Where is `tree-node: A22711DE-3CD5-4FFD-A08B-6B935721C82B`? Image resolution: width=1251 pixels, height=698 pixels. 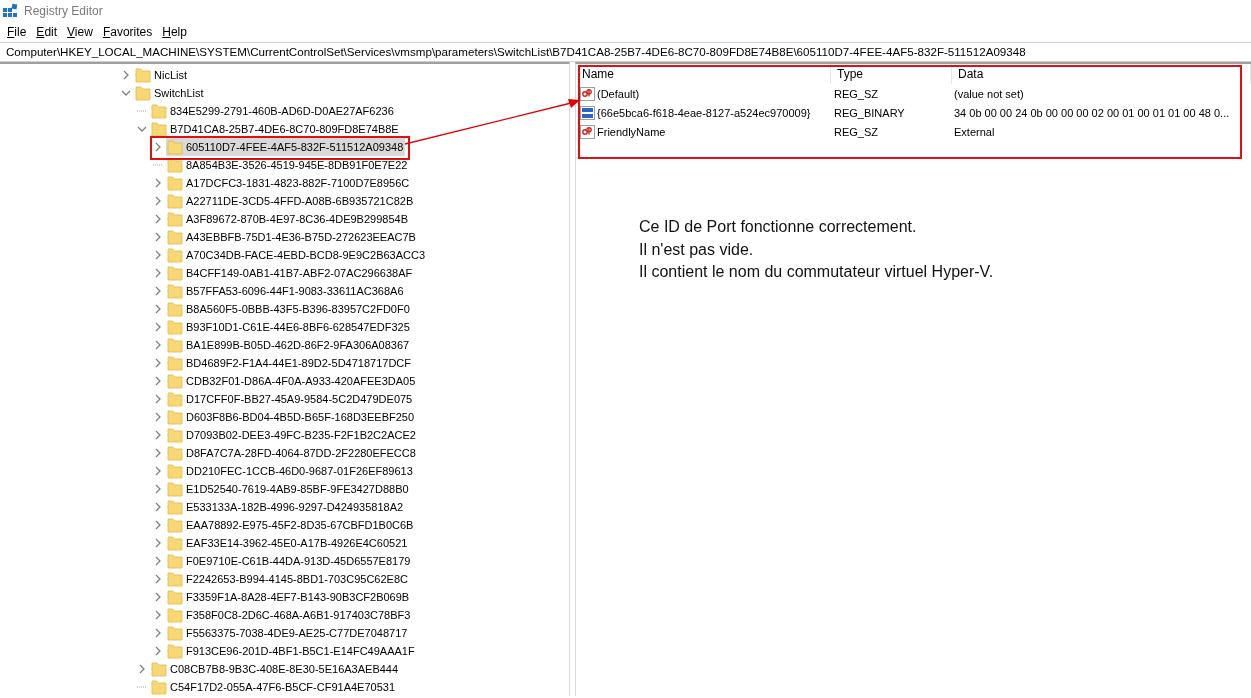
tree-node: A22711DE-3CD5-4FFD-A08B-6B935721C82B is located at coordinates (291, 201).